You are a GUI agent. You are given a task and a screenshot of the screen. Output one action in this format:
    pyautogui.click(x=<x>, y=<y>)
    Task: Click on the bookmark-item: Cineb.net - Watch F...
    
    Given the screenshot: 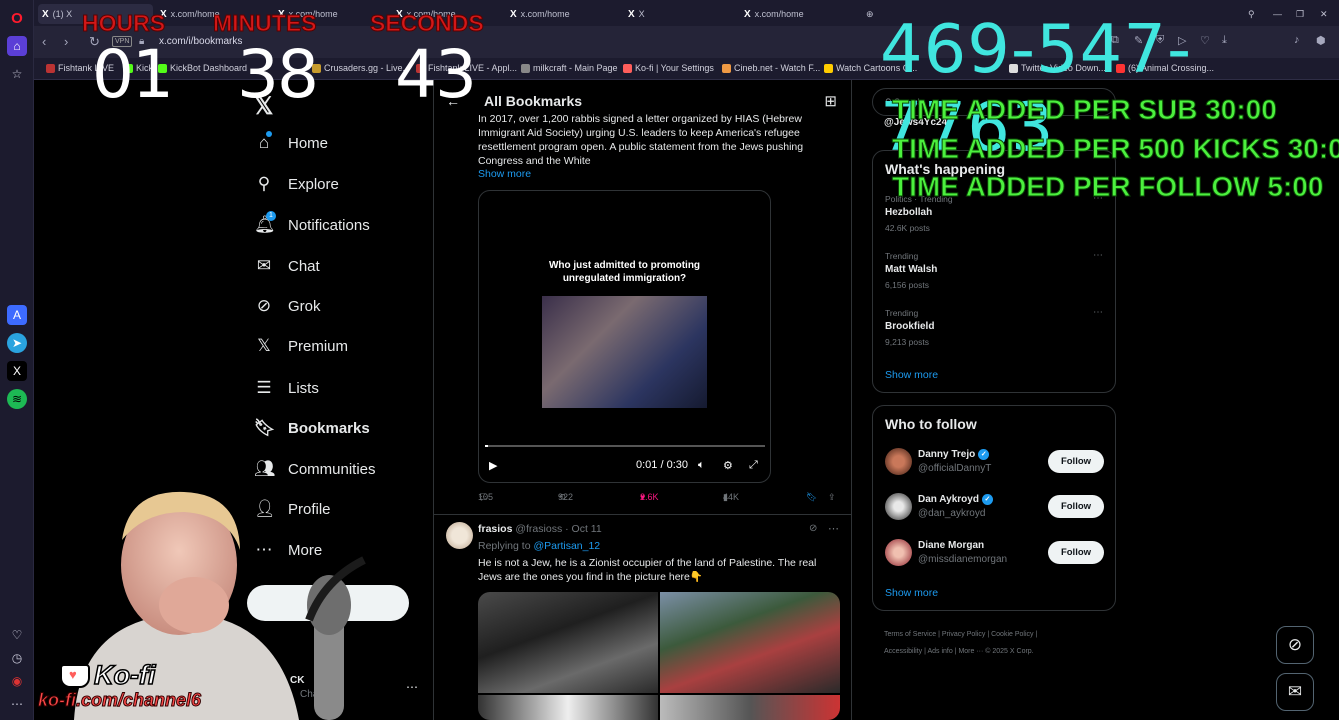 What is the action you would take?
    pyautogui.click(x=771, y=68)
    